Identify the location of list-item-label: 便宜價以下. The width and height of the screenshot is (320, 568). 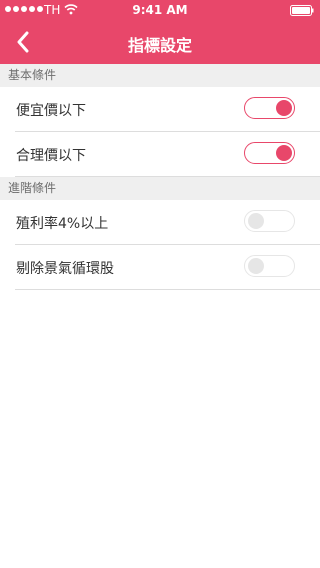
(51, 111).